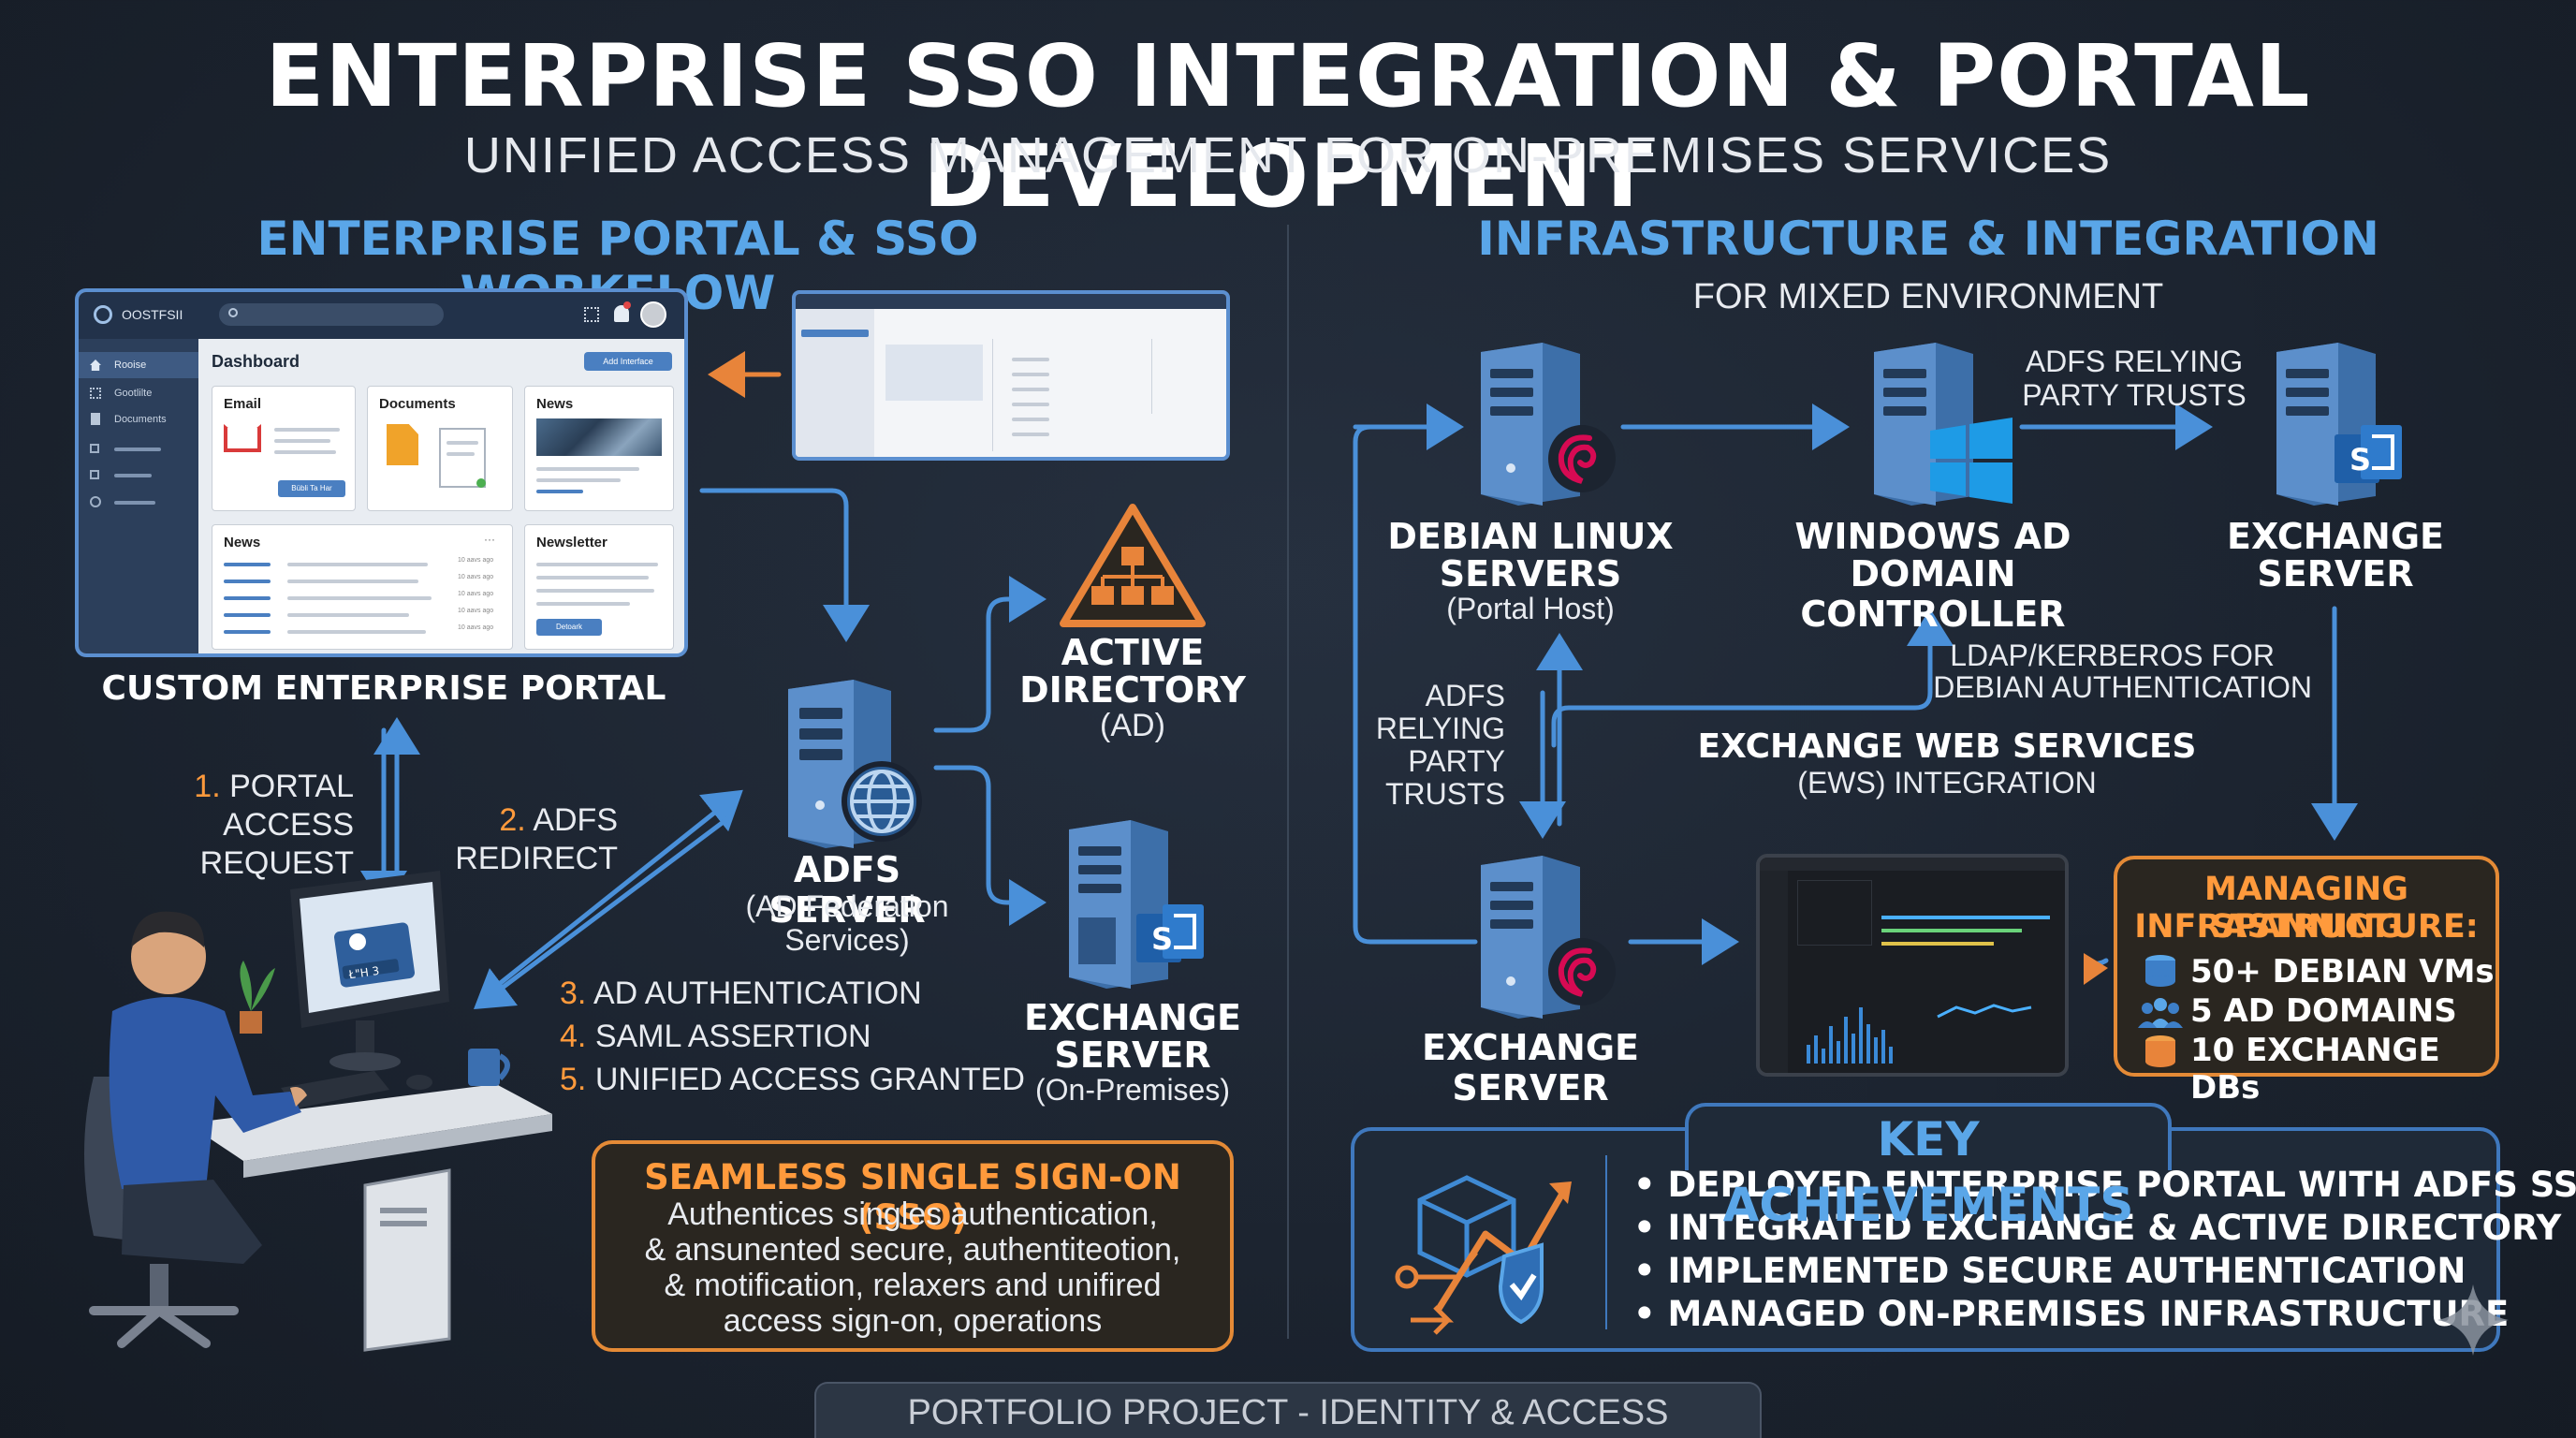 Image resolution: width=2576 pixels, height=1438 pixels. What do you see at coordinates (1912, 965) in the screenshot?
I see `monitoring-dashboard` at bounding box center [1912, 965].